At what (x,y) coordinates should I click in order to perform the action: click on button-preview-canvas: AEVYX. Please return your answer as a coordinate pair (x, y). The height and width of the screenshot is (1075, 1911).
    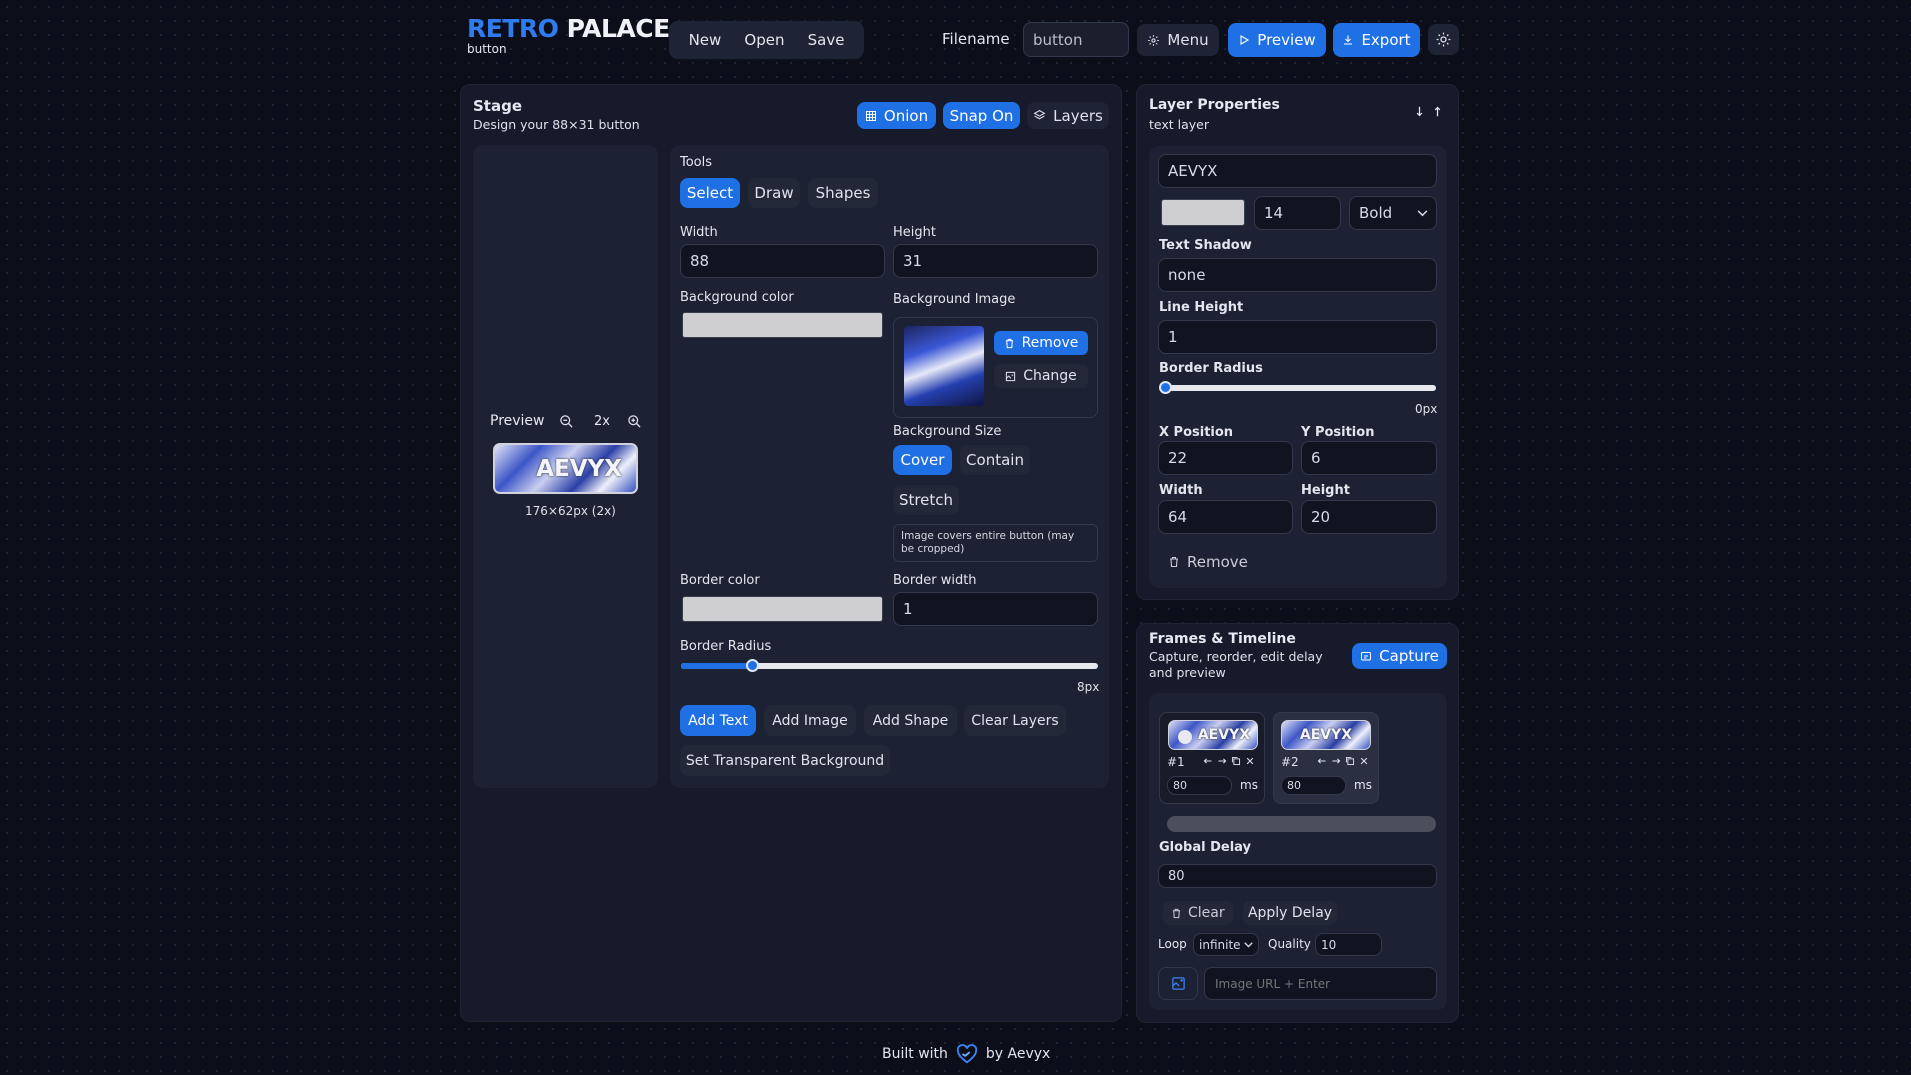
    Looking at the image, I should click on (565, 468).